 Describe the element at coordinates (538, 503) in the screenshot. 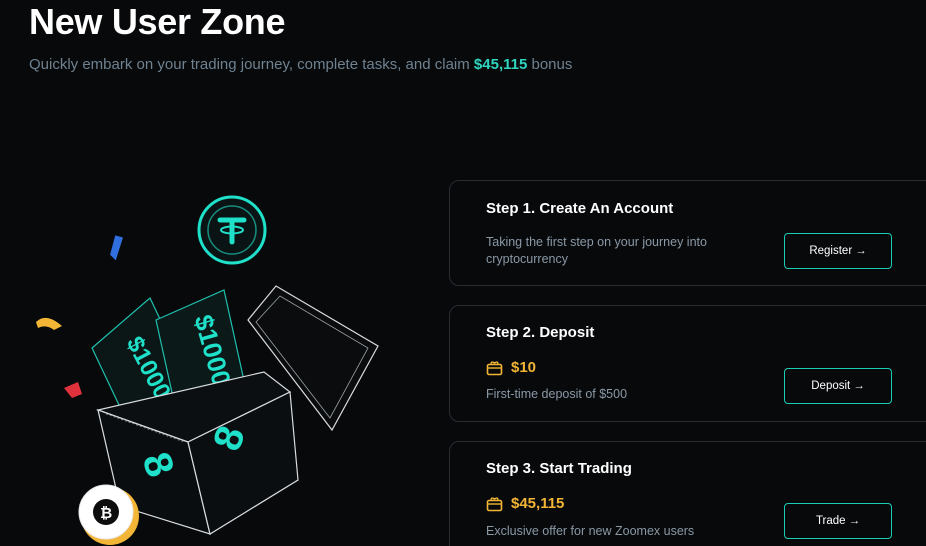

I see `reward-amount: $45,115` at that location.